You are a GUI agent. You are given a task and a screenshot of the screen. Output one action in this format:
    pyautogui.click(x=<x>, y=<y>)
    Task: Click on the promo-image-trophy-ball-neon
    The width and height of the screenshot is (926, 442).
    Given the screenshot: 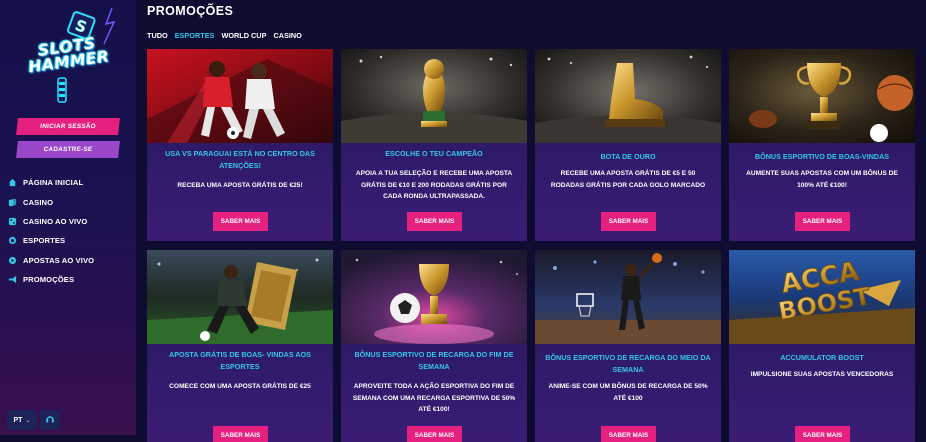 What is the action you would take?
    pyautogui.click(x=434, y=297)
    